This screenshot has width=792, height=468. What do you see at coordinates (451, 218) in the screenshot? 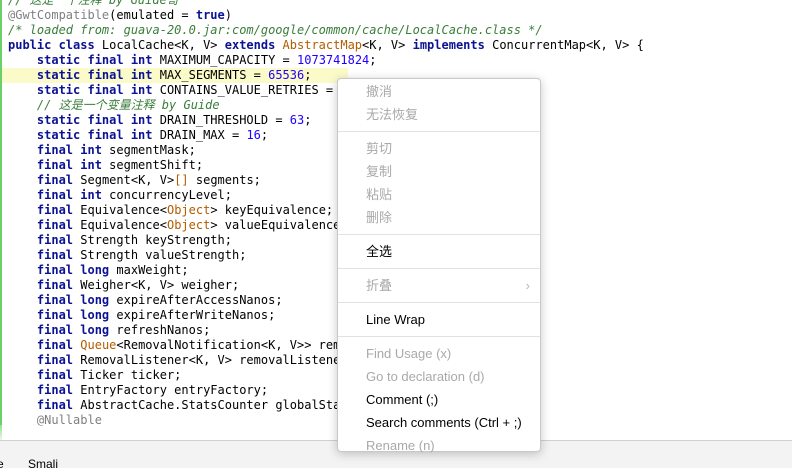
I see `menu-item-item-1-3: 删除` at bounding box center [451, 218].